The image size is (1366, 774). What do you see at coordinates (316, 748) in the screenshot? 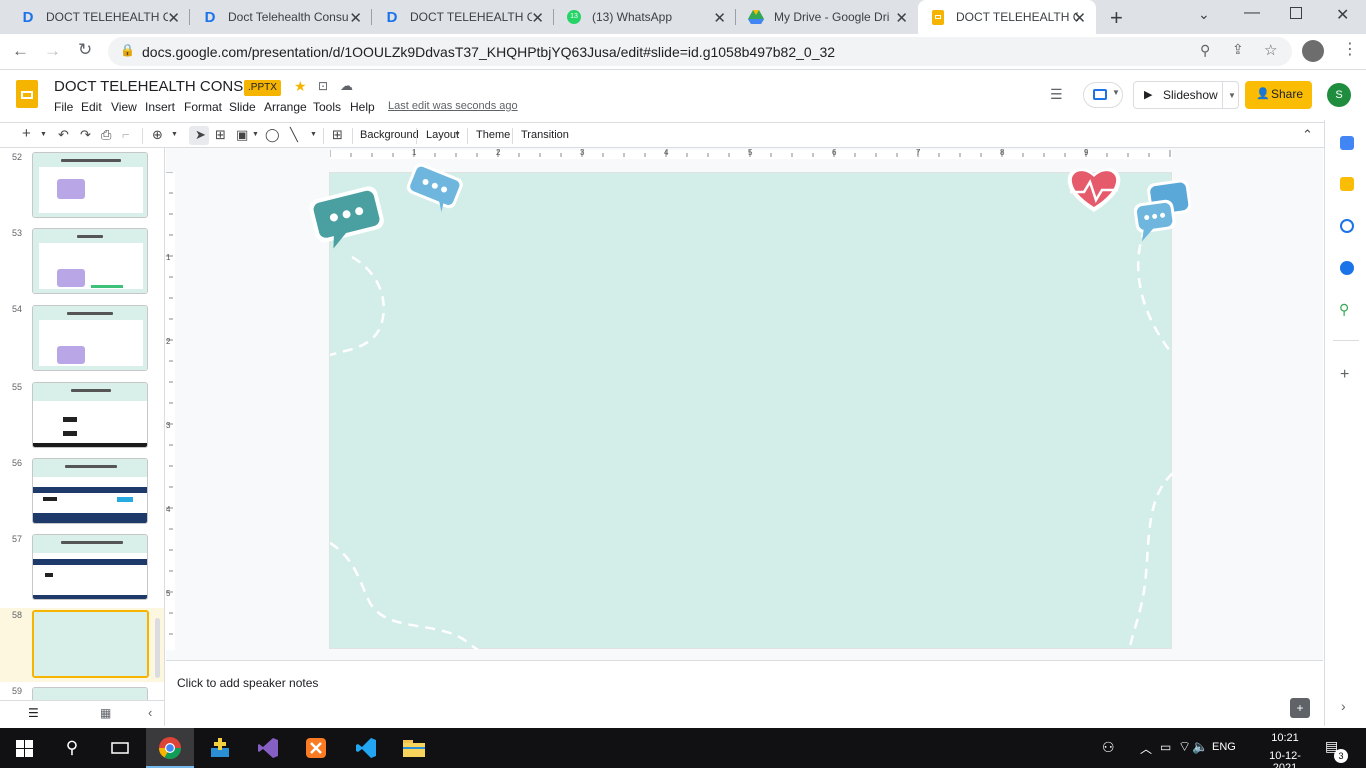
I see `xampp-icon` at bounding box center [316, 748].